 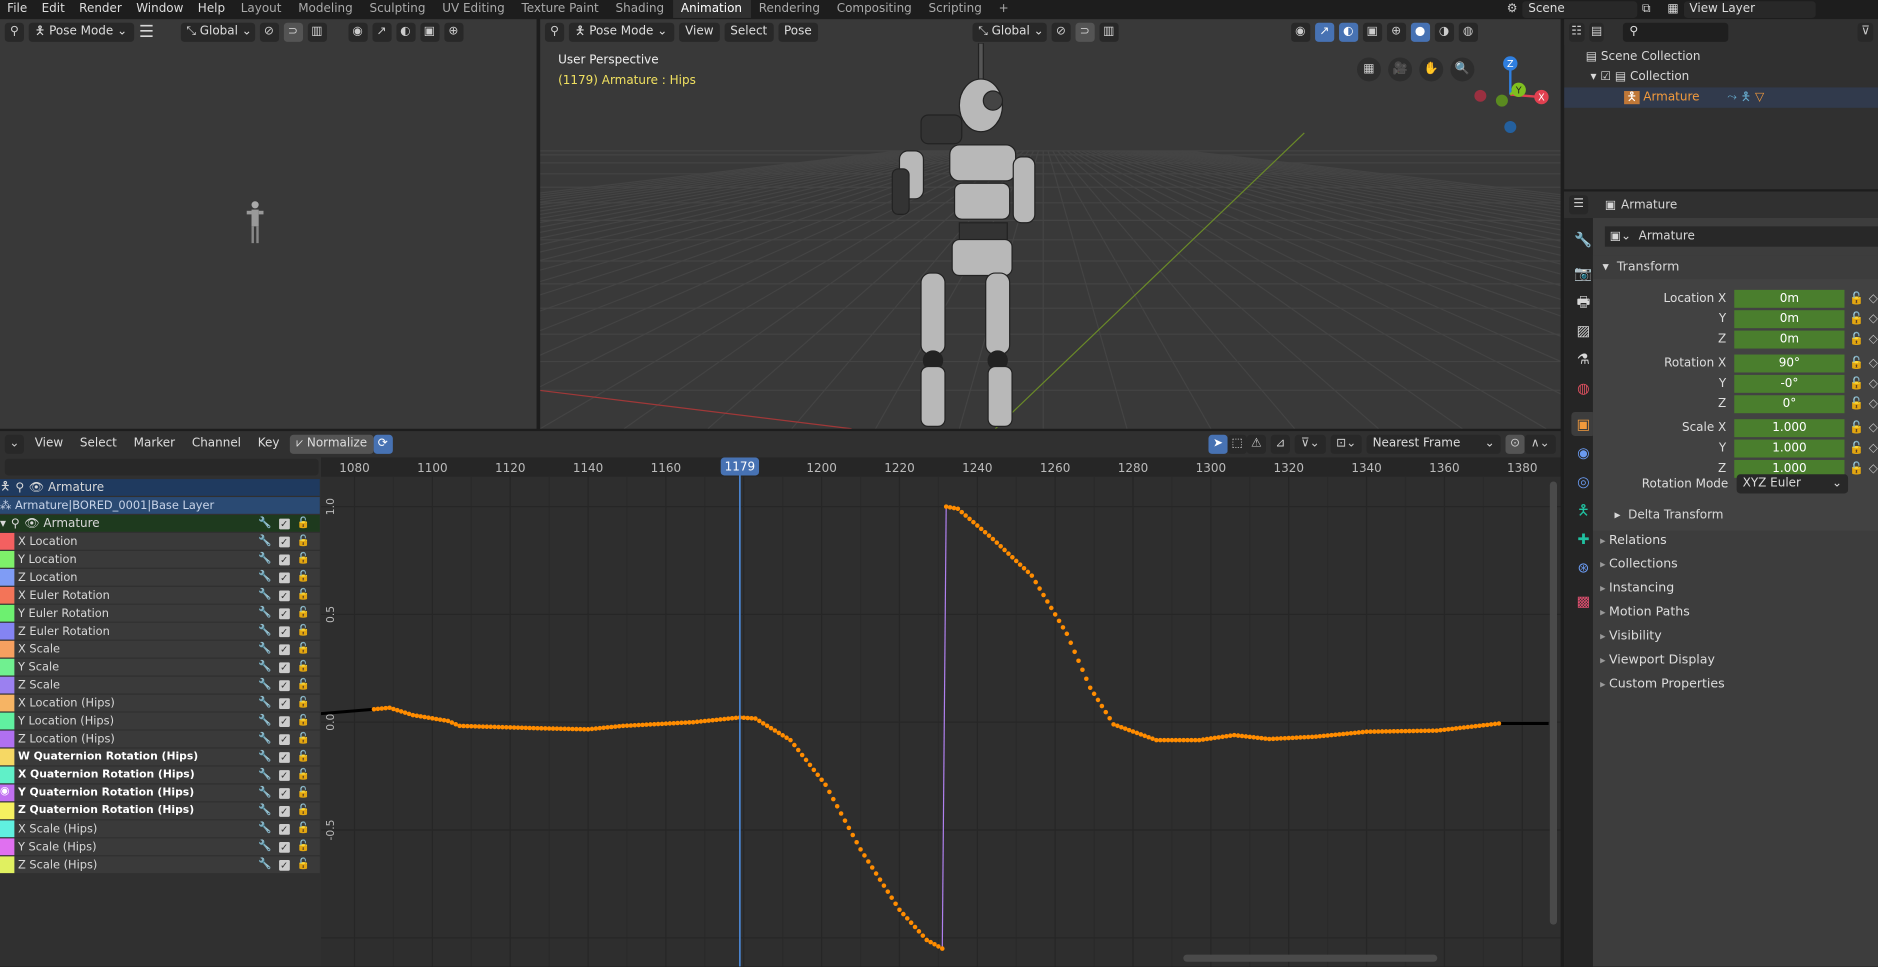 What do you see at coordinates (405, 32) in the screenshot?
I see `overlay-icon: ◐` at bounding box center [405, 32].